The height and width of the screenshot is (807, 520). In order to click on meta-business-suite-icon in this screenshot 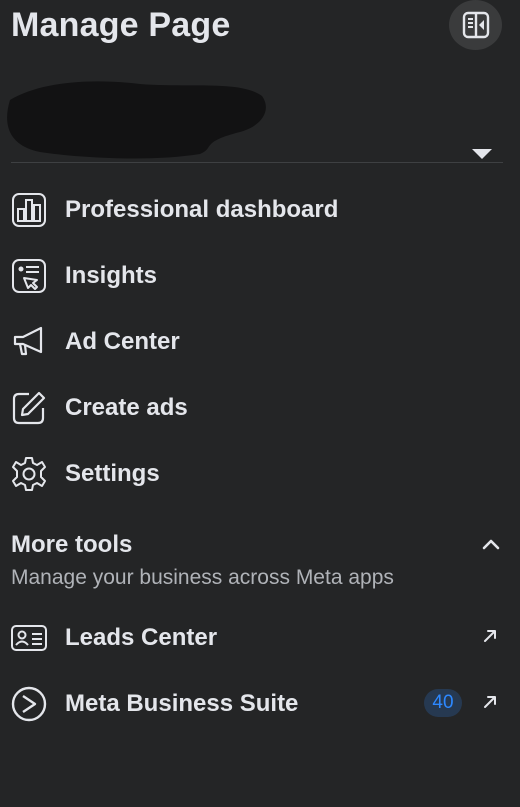, I will do `click(29, 704)`.